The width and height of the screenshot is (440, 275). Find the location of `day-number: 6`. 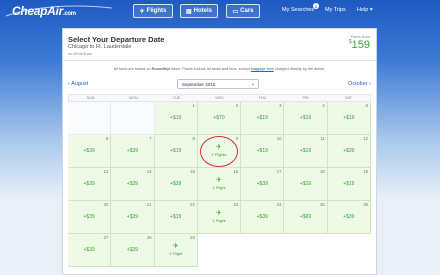

day-number: 6 is located at coordinates (107, 138).